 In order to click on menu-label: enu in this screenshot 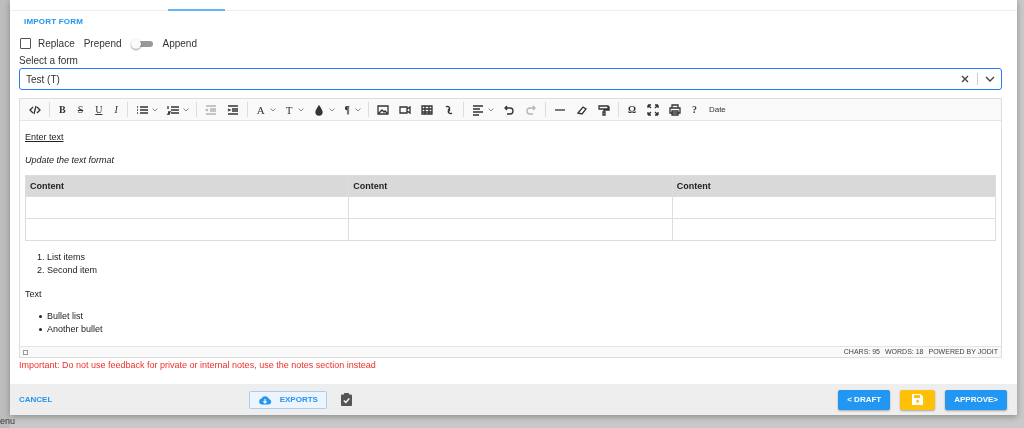, I will do `click(8, 421)`.